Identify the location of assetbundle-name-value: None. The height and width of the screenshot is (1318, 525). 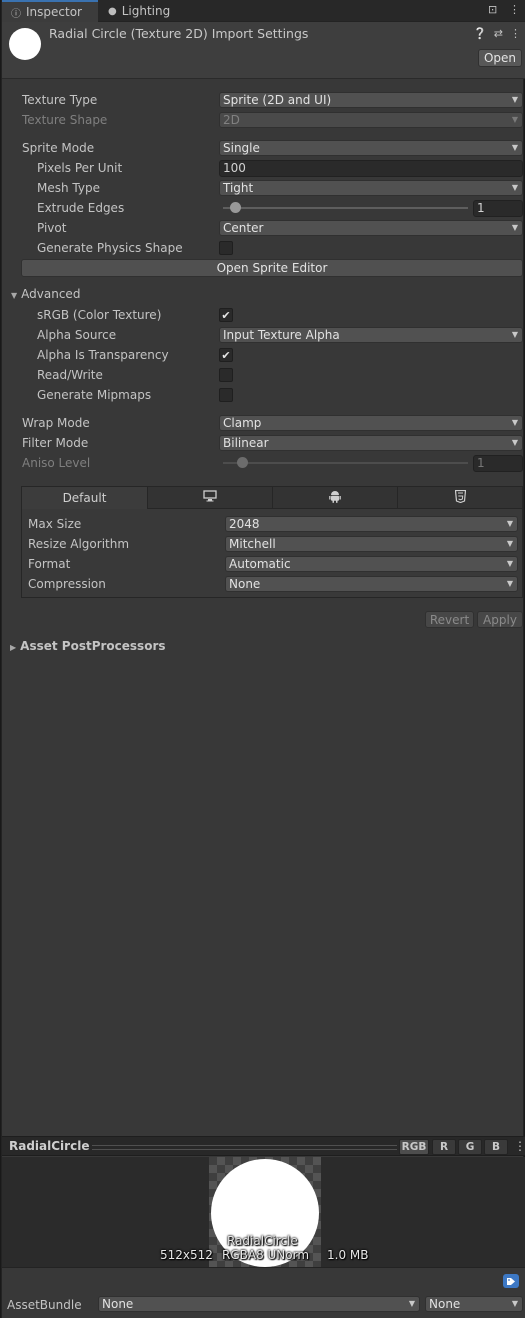
(118, 1304).